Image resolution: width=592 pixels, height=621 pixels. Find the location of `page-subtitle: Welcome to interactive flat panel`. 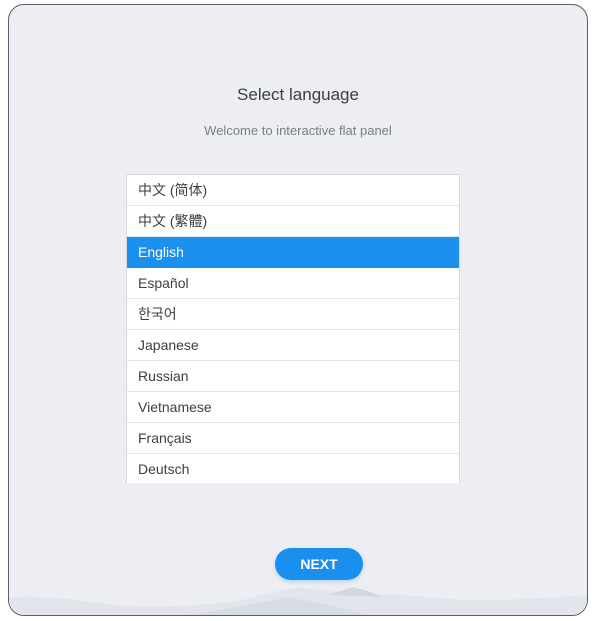

page-subtitle: Welcome to interactive flat panel is located at coordinates (298, 130).